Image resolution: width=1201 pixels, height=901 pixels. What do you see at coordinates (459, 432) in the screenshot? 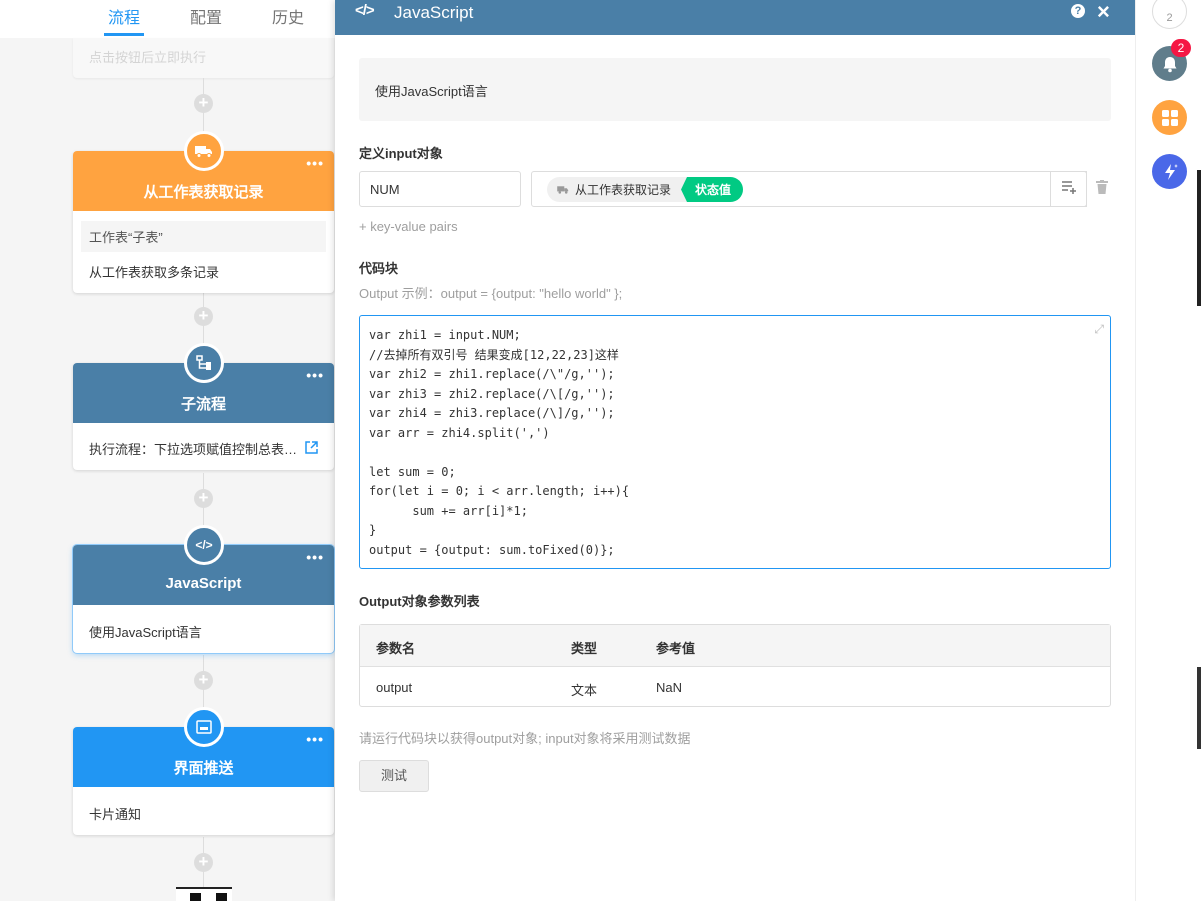
I see `code-line: var arr = zhi4.split(',')` at bounding box center [459, 432].